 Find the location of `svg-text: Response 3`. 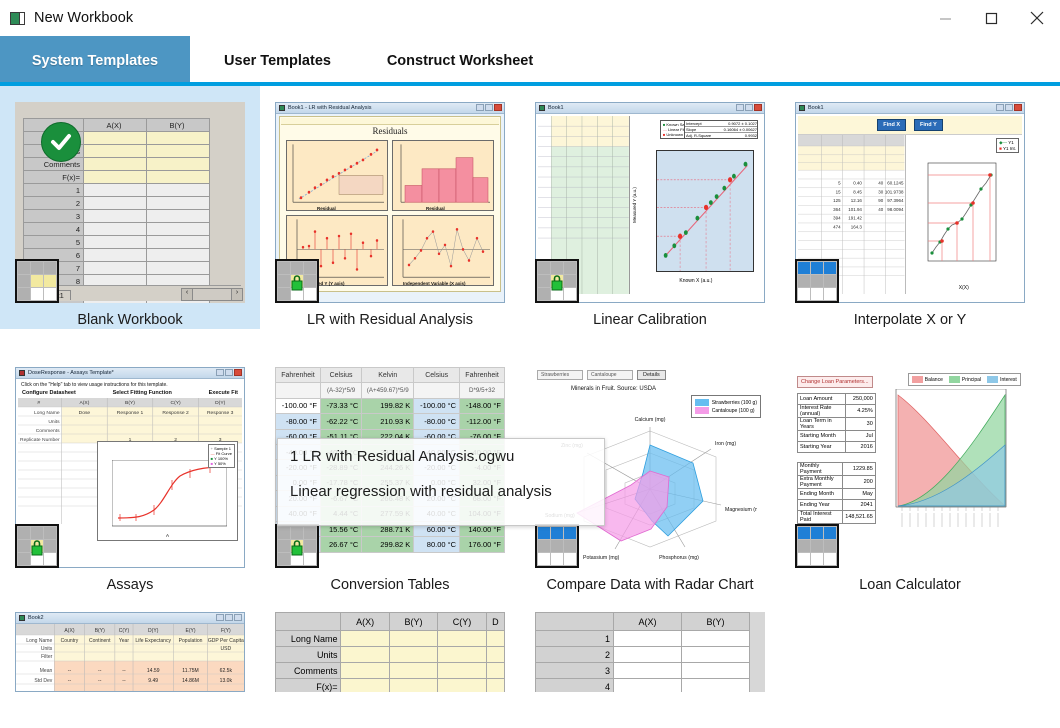

svg-text: Response 3 is located at coordinates (220, 413).